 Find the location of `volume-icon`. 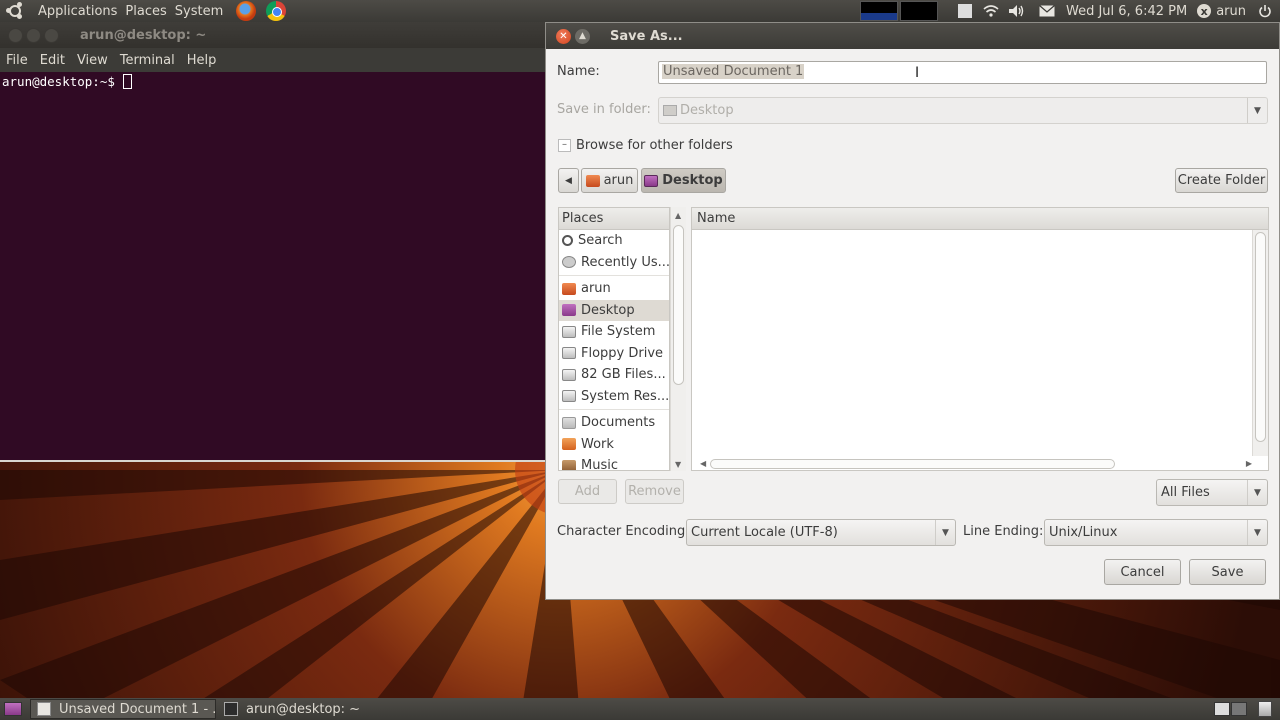

volume-icon is located at coordinates (1017, 11).